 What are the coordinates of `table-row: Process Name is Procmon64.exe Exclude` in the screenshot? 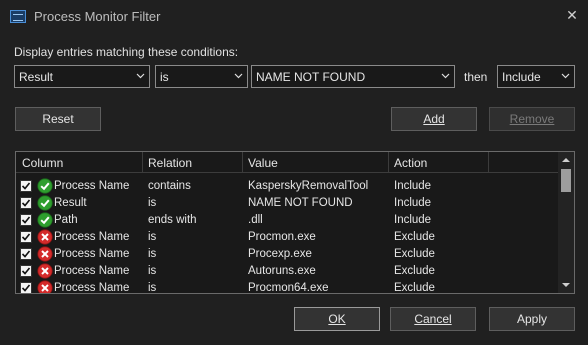 It's located at (287, 287).